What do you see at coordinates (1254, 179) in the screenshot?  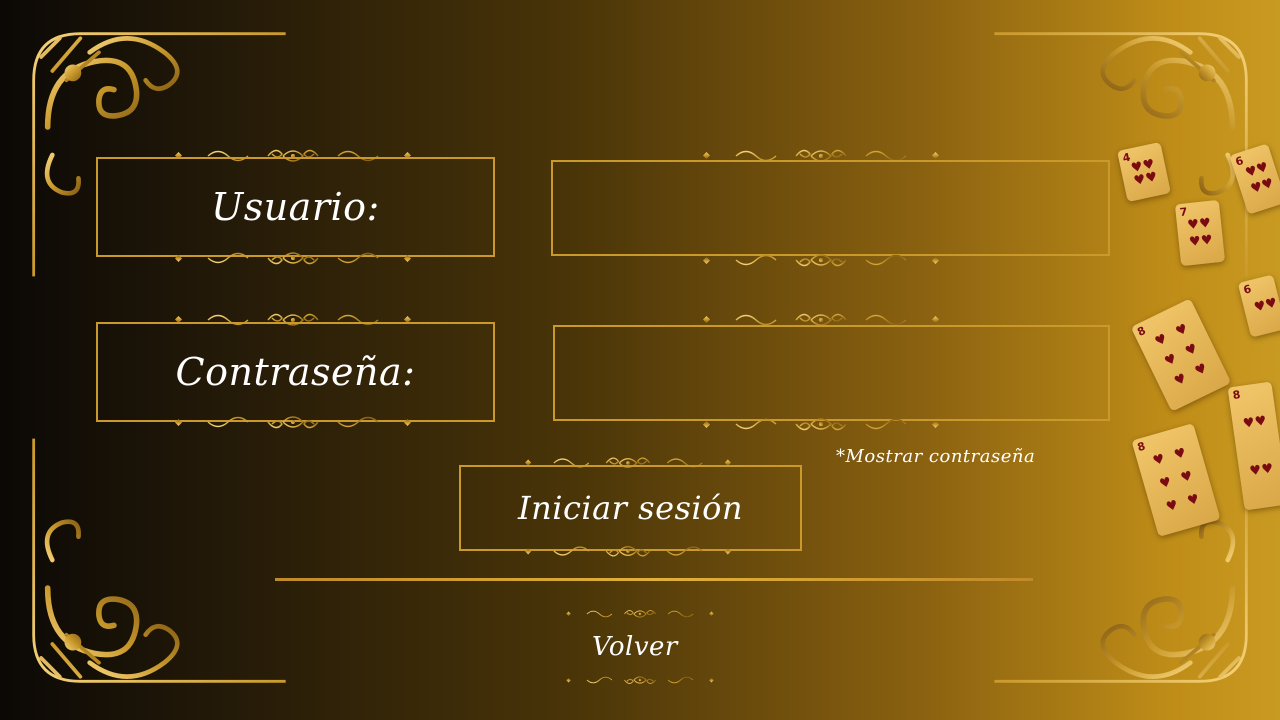 I see `card: 6 ♥ ♥ ♥ ♥` at bounding box center [1254, 179].